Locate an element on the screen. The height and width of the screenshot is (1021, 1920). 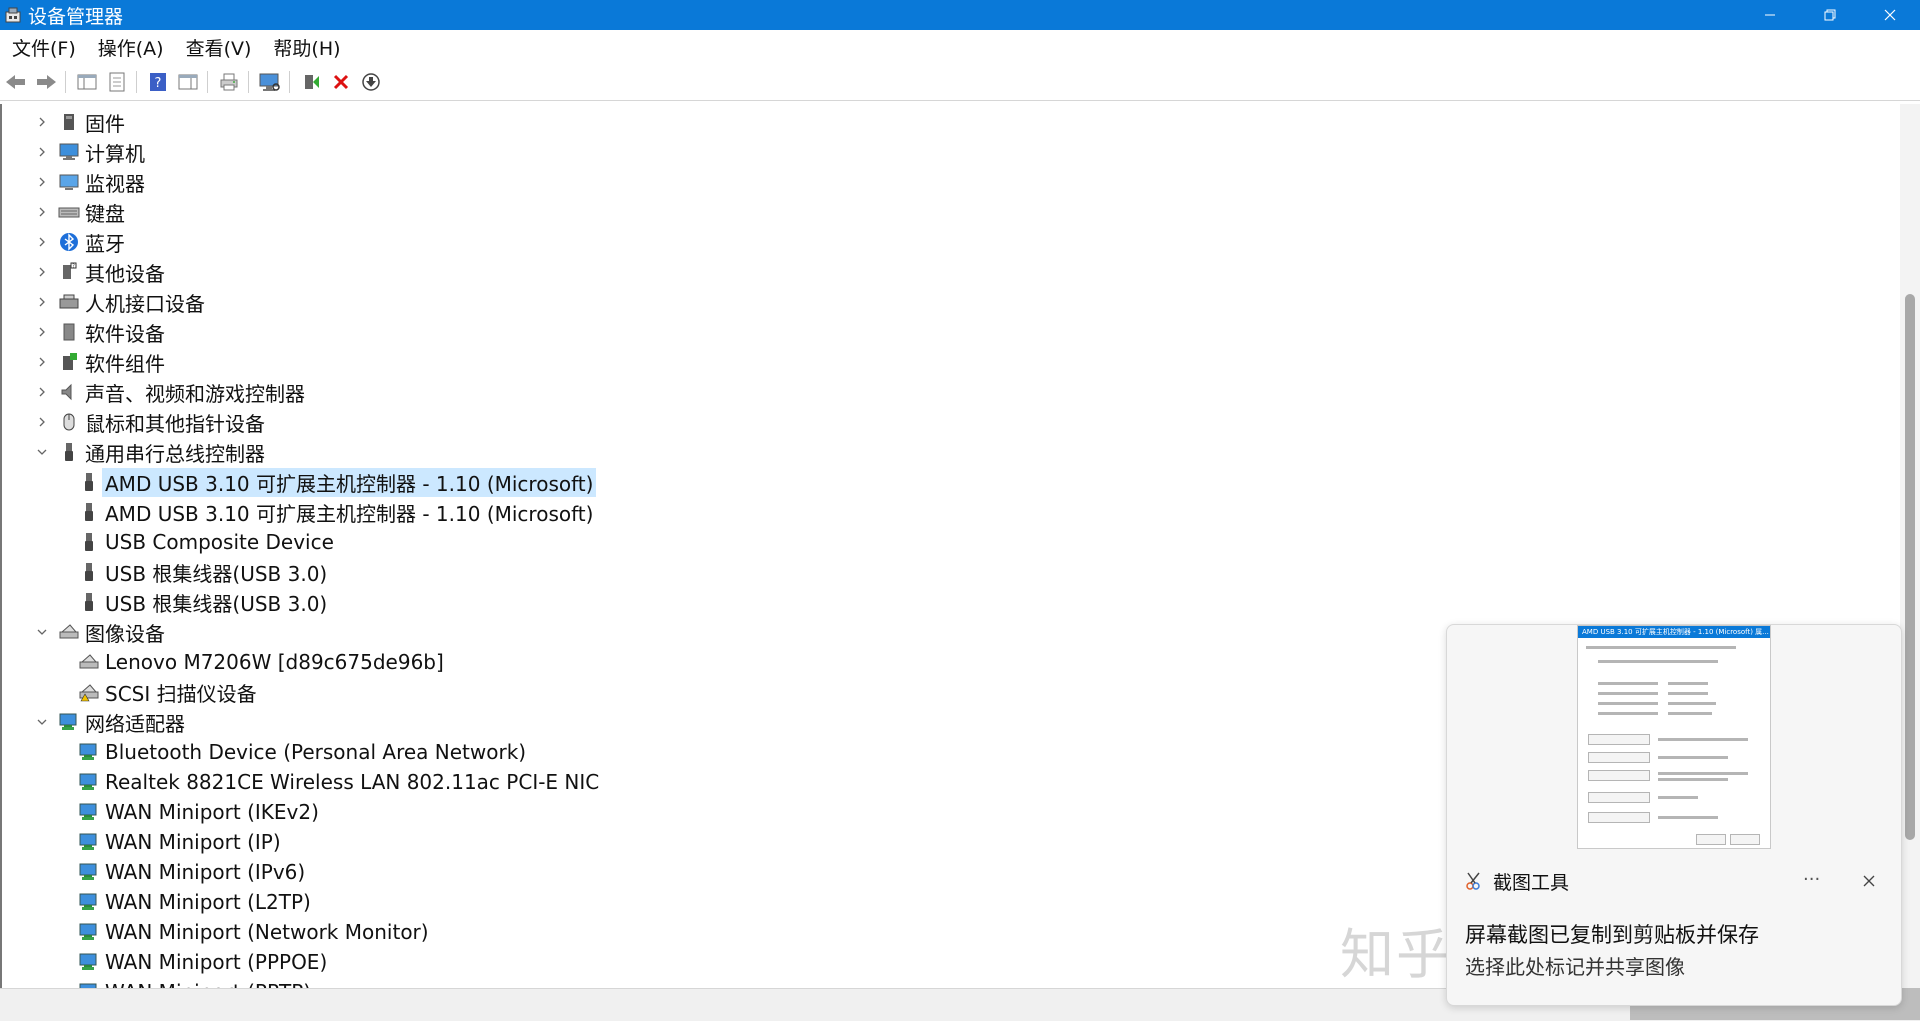
chevron-down-icon is located at coordinates (42, 632).